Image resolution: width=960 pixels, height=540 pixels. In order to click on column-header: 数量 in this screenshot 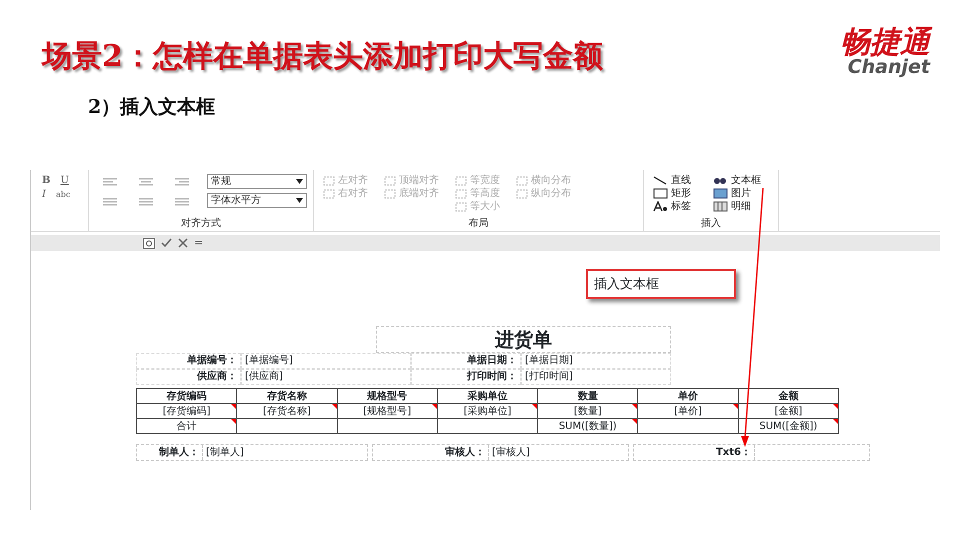, I will do `click(588, 396)`.